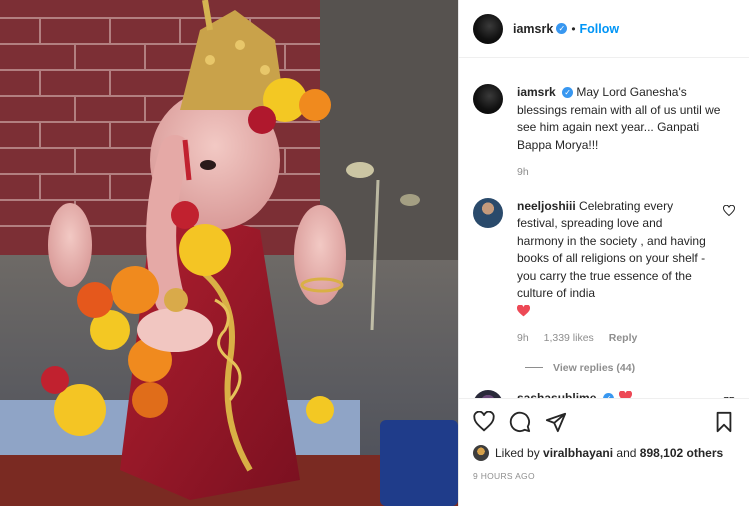 The height and width of the screenshot is (506, 749). I want to click on post-header: iamsrk ✓ • Follow, so click(604, 29).